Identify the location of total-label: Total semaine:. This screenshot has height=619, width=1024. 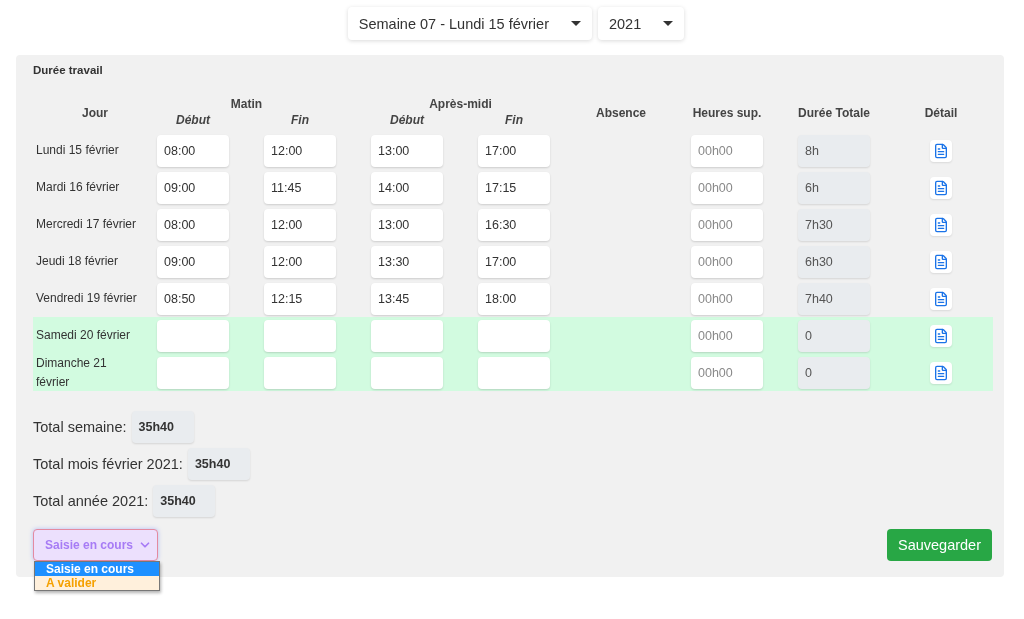
(80, 427).